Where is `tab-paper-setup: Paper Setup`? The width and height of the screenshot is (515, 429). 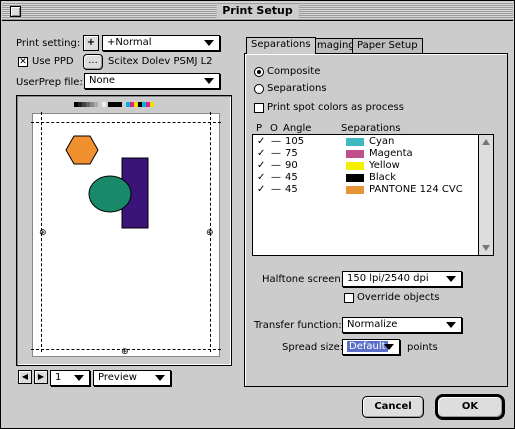 tab-paper-setup: Paper Setup is located at coordinates (387, 46).